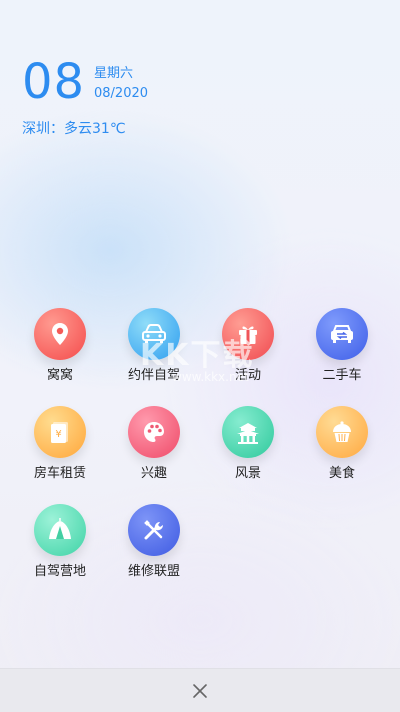 The image size is (400, 712). I want to click on menu-item-food: 美食, so click(342, 444).